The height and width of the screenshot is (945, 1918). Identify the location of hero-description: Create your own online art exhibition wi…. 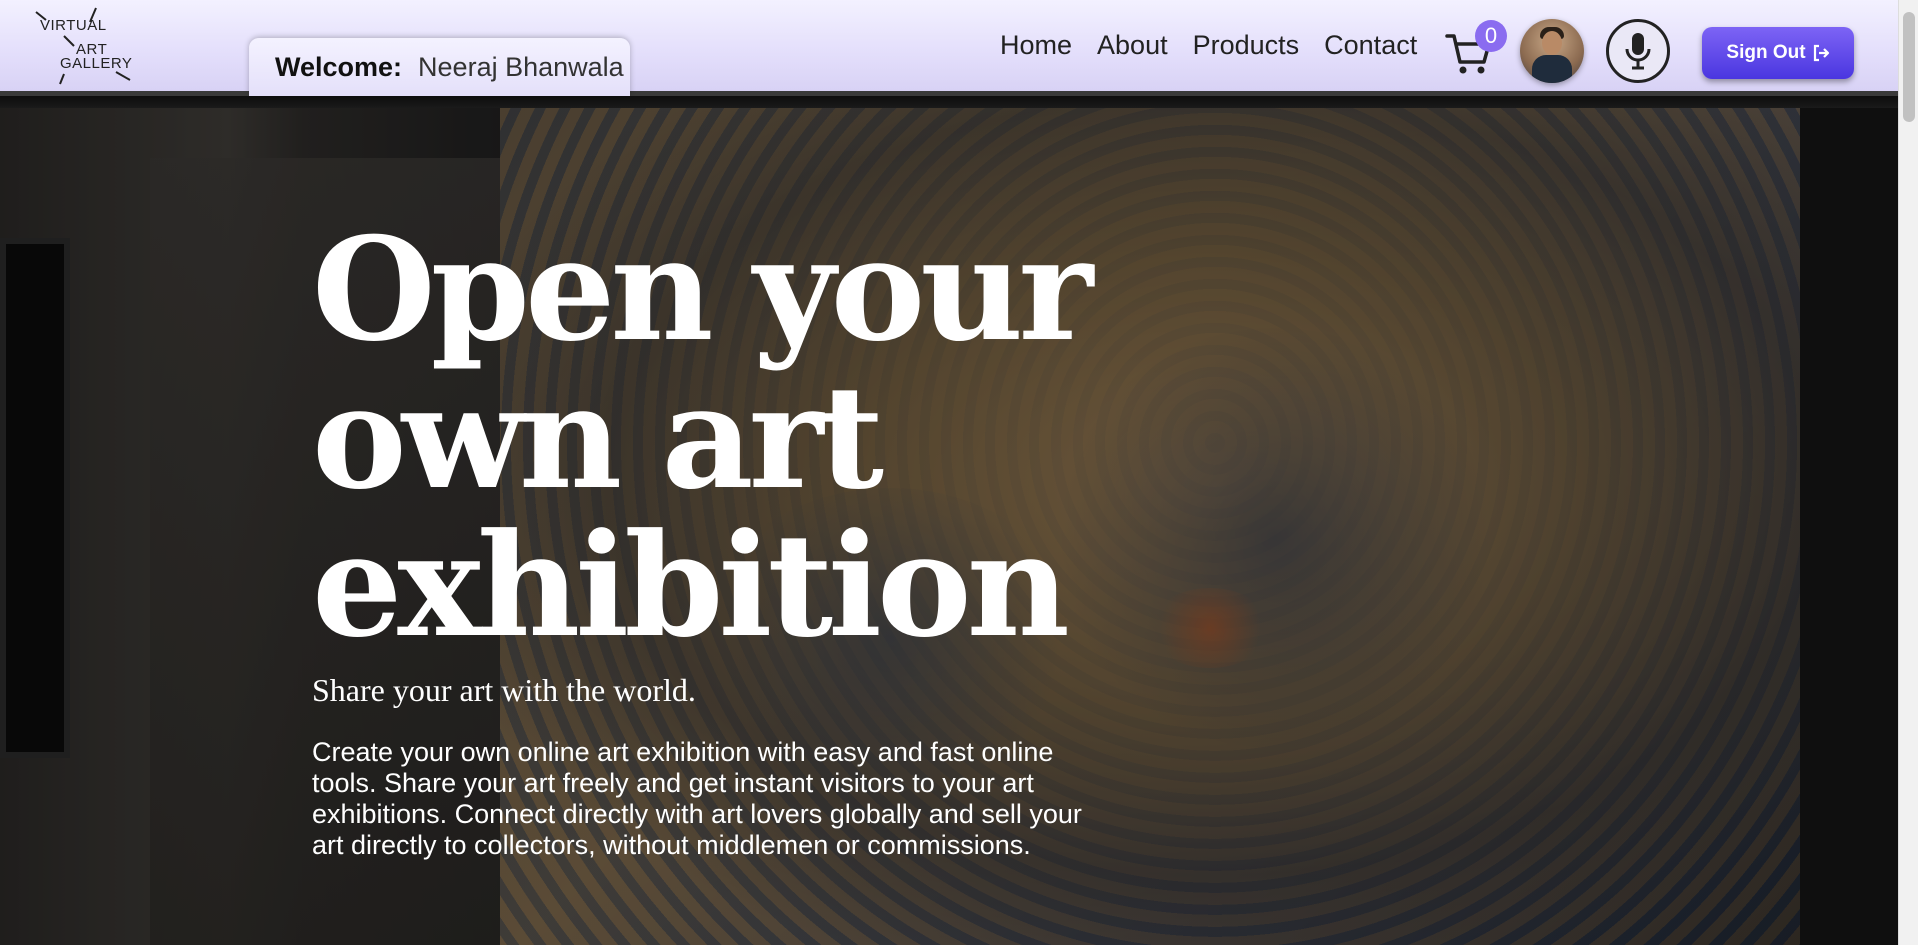
(697, 798).